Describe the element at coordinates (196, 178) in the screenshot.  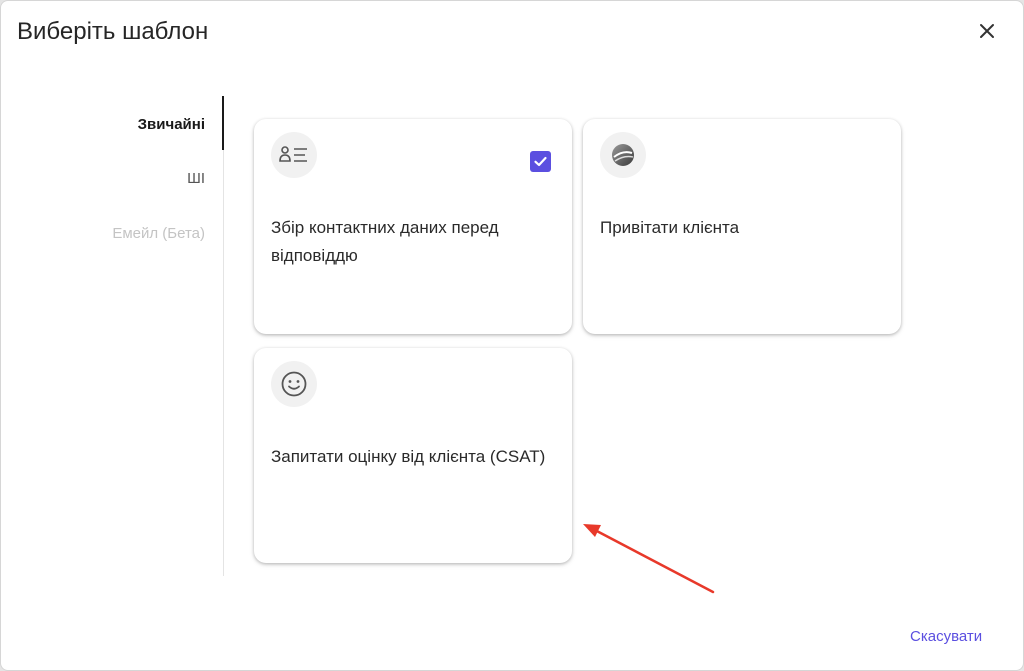
I see `tab-ai: ШІ` at that location.